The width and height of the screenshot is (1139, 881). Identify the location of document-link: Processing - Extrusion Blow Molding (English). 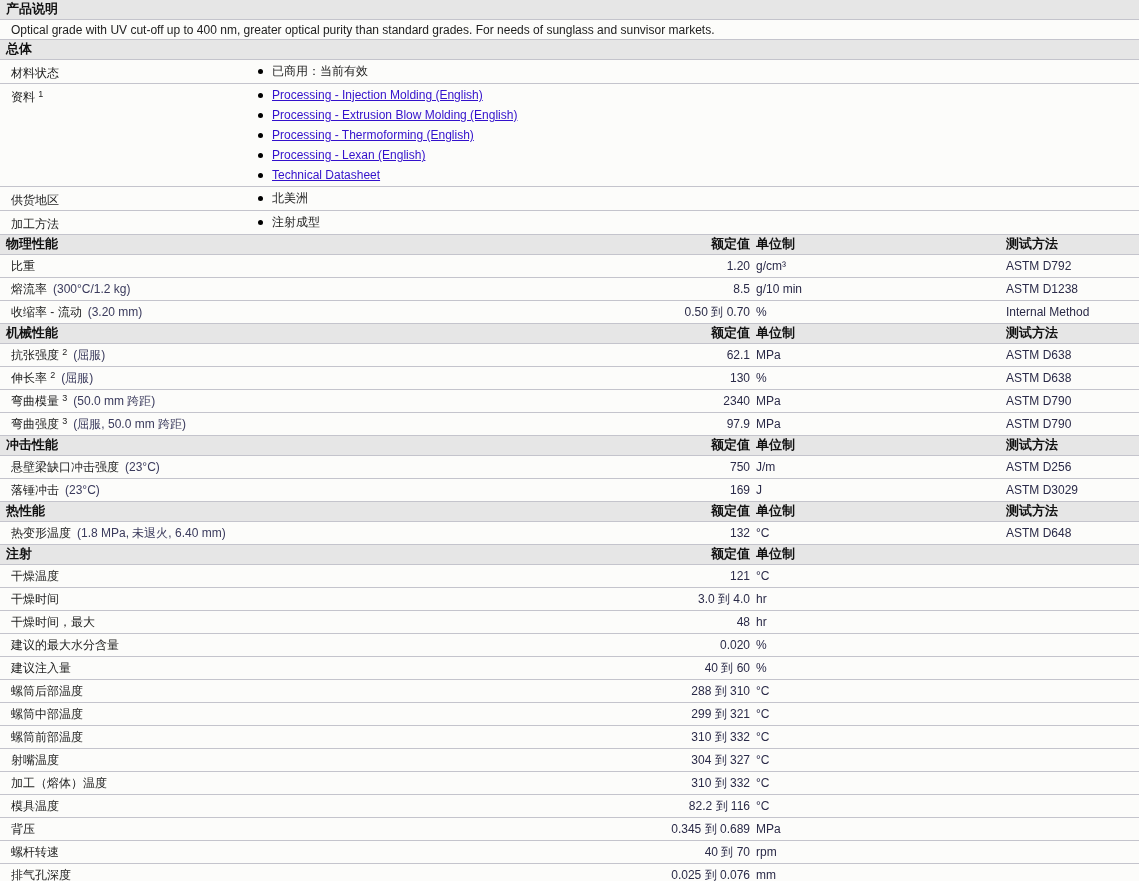
(395, 115).